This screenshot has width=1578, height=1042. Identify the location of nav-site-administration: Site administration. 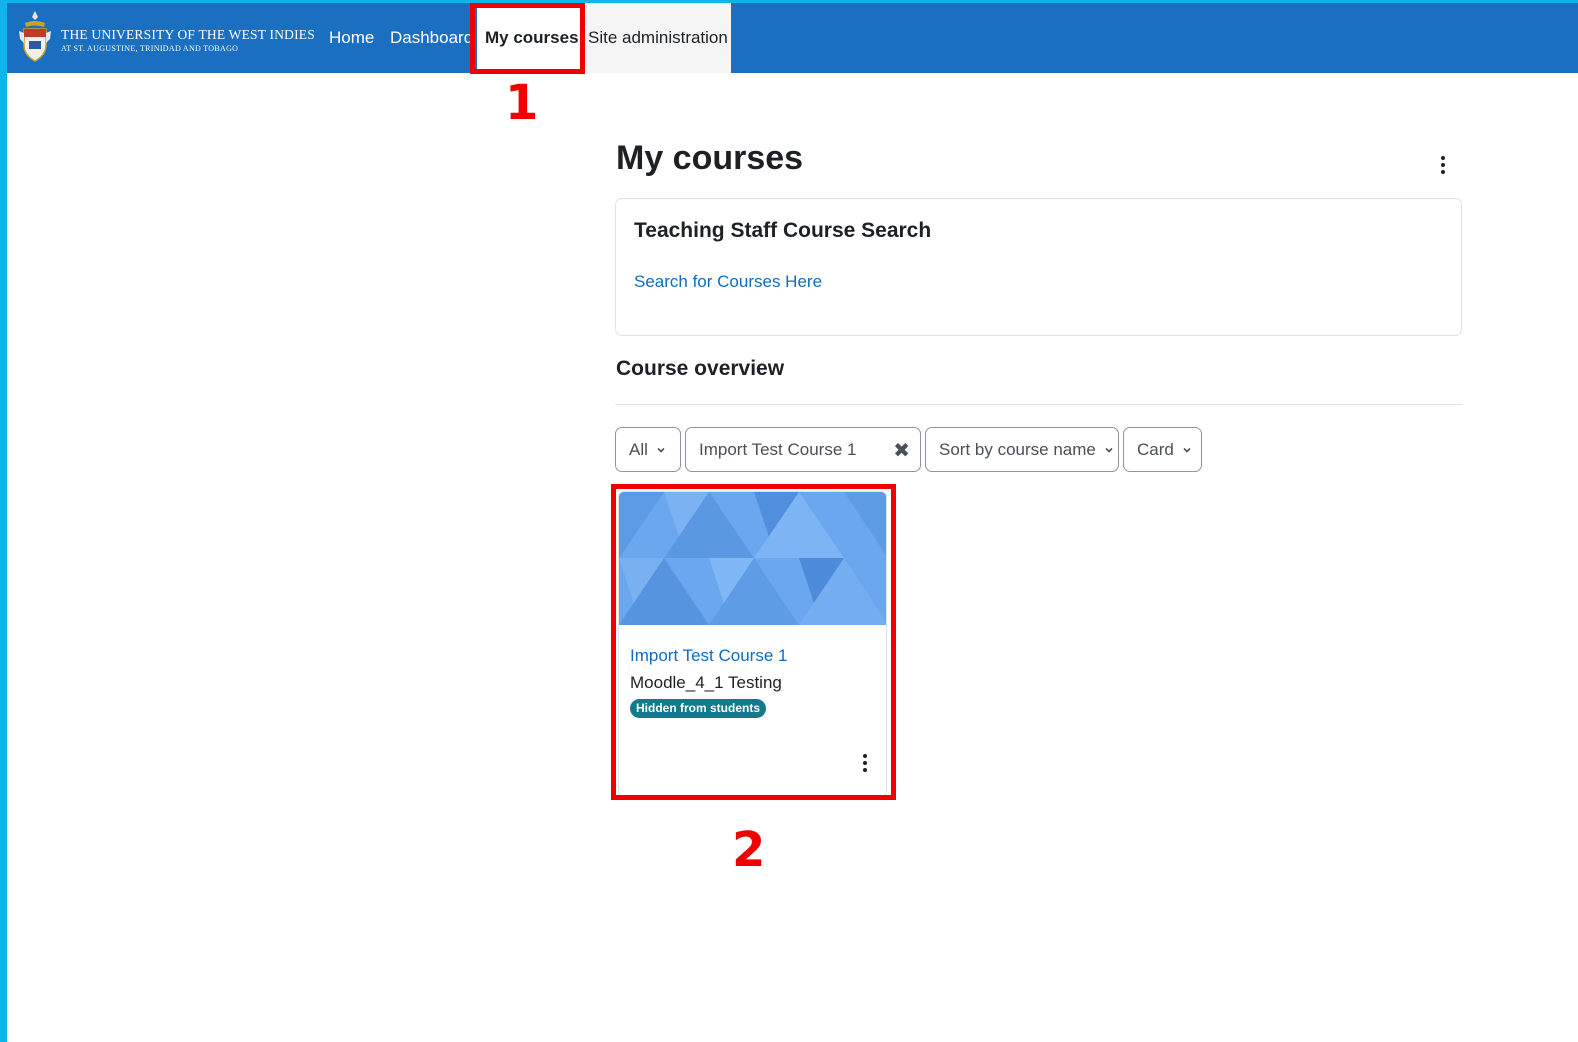
(655, 38).